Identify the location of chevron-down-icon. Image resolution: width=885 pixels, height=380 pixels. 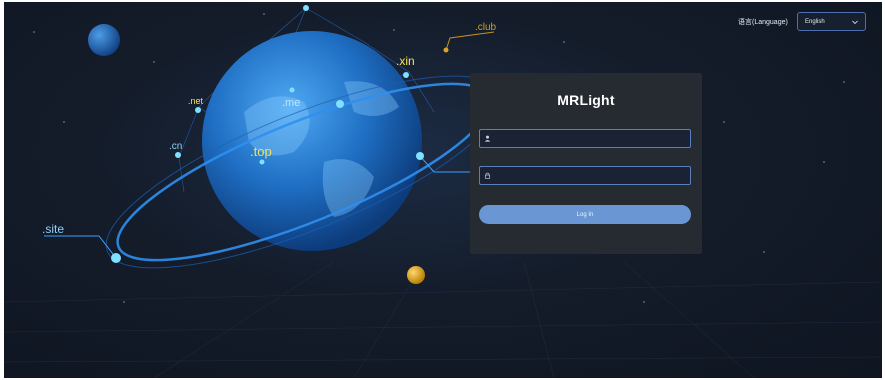
(855, 22).